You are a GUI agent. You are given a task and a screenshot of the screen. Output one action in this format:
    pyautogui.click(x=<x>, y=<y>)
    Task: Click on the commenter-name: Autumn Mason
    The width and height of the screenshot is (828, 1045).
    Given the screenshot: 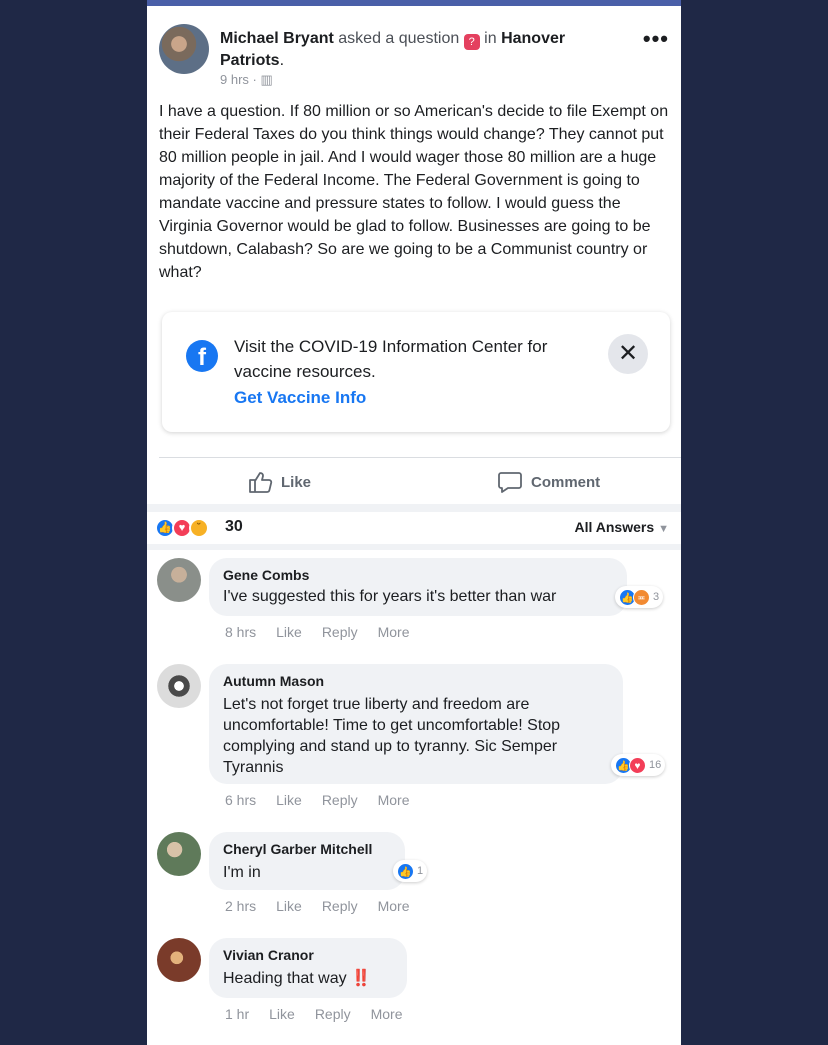 What is the action you would take?
    pyautogui.click(x=416, y=681)
    